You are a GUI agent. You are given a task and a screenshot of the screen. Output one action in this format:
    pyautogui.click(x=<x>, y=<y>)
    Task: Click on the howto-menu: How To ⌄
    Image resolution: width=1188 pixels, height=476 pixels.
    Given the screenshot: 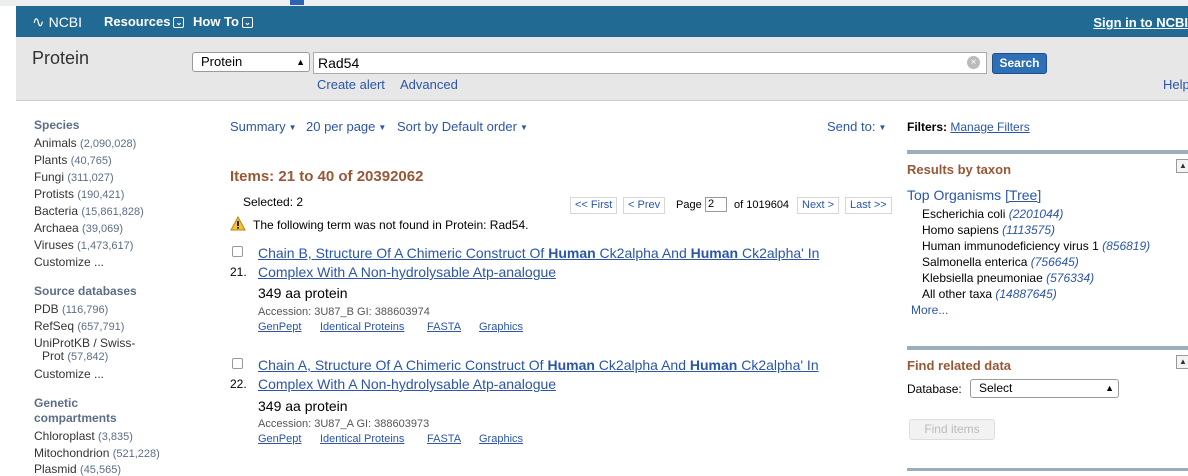 What is the action you would take?
    pyautogui.click(x=223, y=21)
    